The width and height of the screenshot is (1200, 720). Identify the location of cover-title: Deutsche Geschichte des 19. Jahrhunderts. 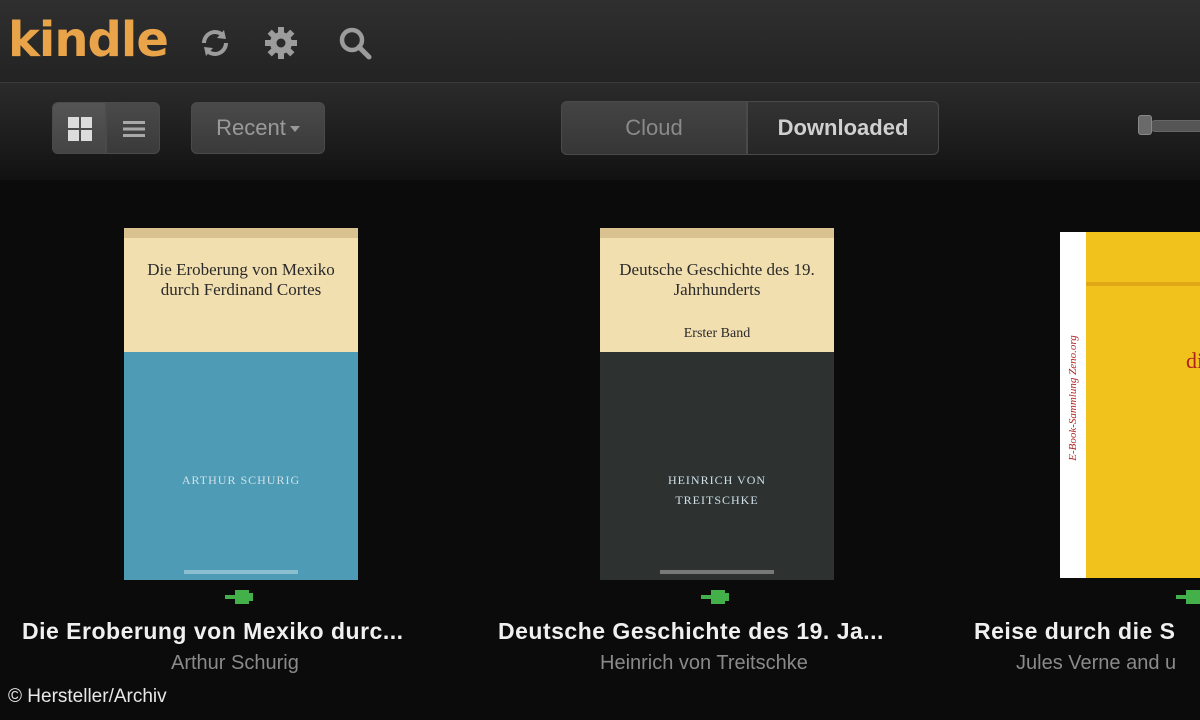
(717, 279).